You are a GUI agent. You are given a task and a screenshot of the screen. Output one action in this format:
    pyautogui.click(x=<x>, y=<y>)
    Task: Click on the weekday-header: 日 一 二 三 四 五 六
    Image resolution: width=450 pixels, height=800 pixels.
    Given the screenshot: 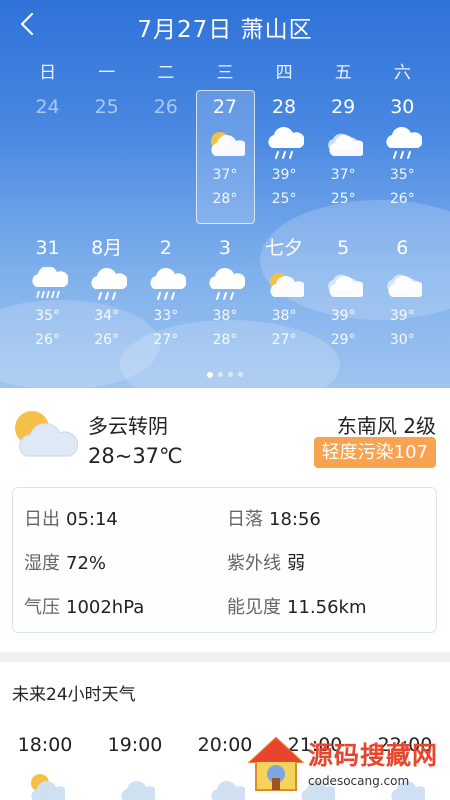 What is the action you would take?
    pyautogui.click(x=225, y=70)
    